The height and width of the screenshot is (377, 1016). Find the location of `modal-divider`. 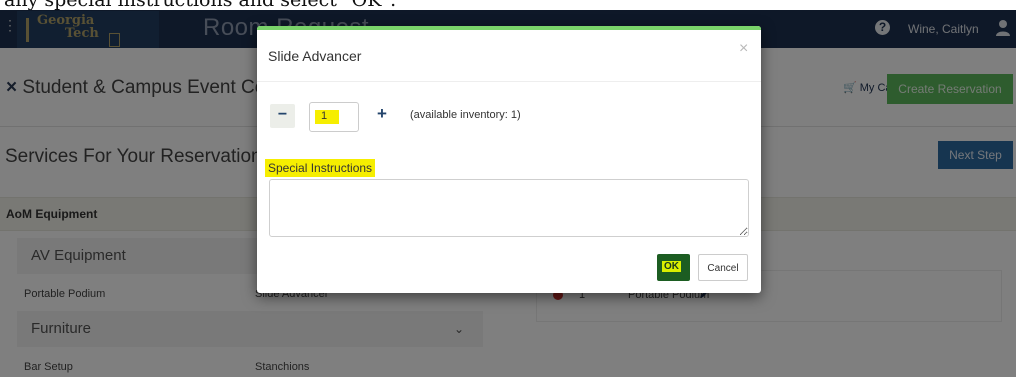

modal-divider is located at coordinates (509, 81).